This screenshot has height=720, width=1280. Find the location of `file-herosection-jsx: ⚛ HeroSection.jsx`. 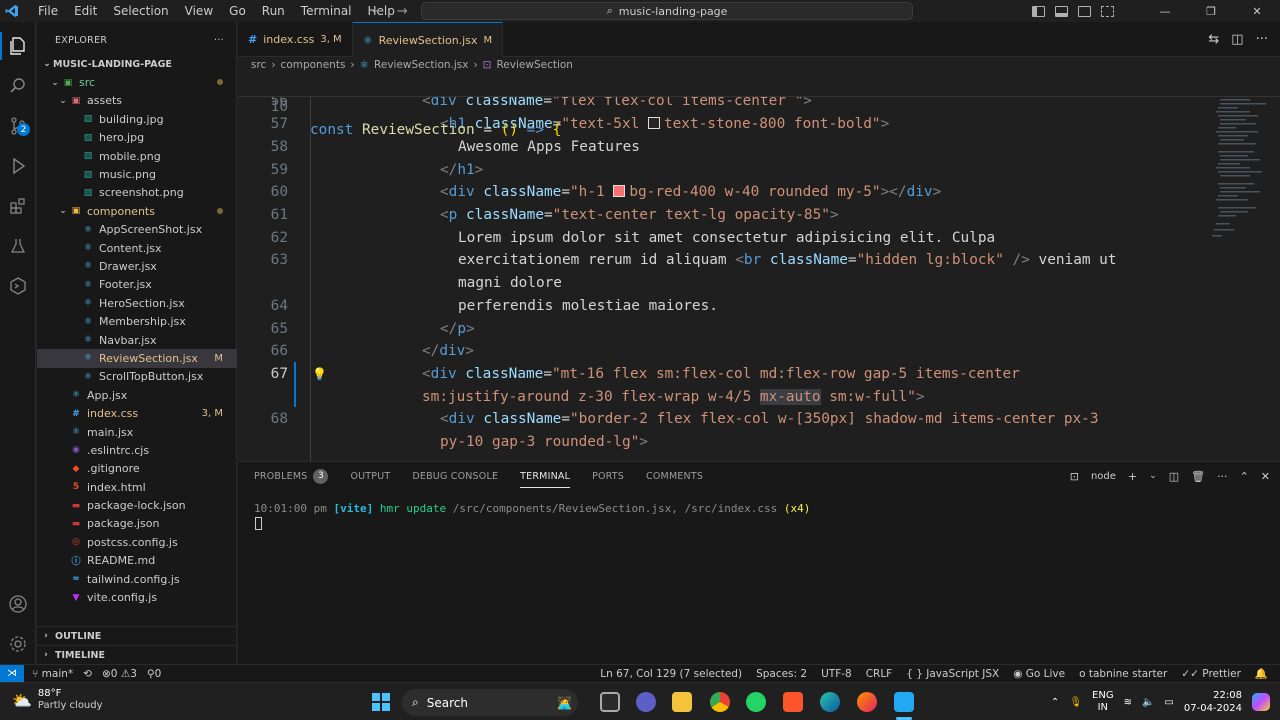

file-herosection-jsx: ⚛ HeroSection.jsx is located at coordinates (137, 303).